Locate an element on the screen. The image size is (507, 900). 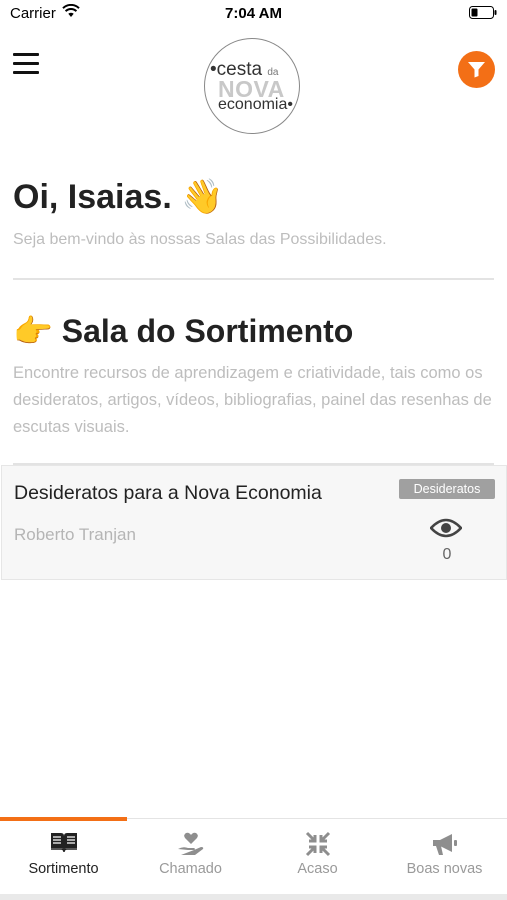
home-indicator-area is located at coordinates (253, 897).